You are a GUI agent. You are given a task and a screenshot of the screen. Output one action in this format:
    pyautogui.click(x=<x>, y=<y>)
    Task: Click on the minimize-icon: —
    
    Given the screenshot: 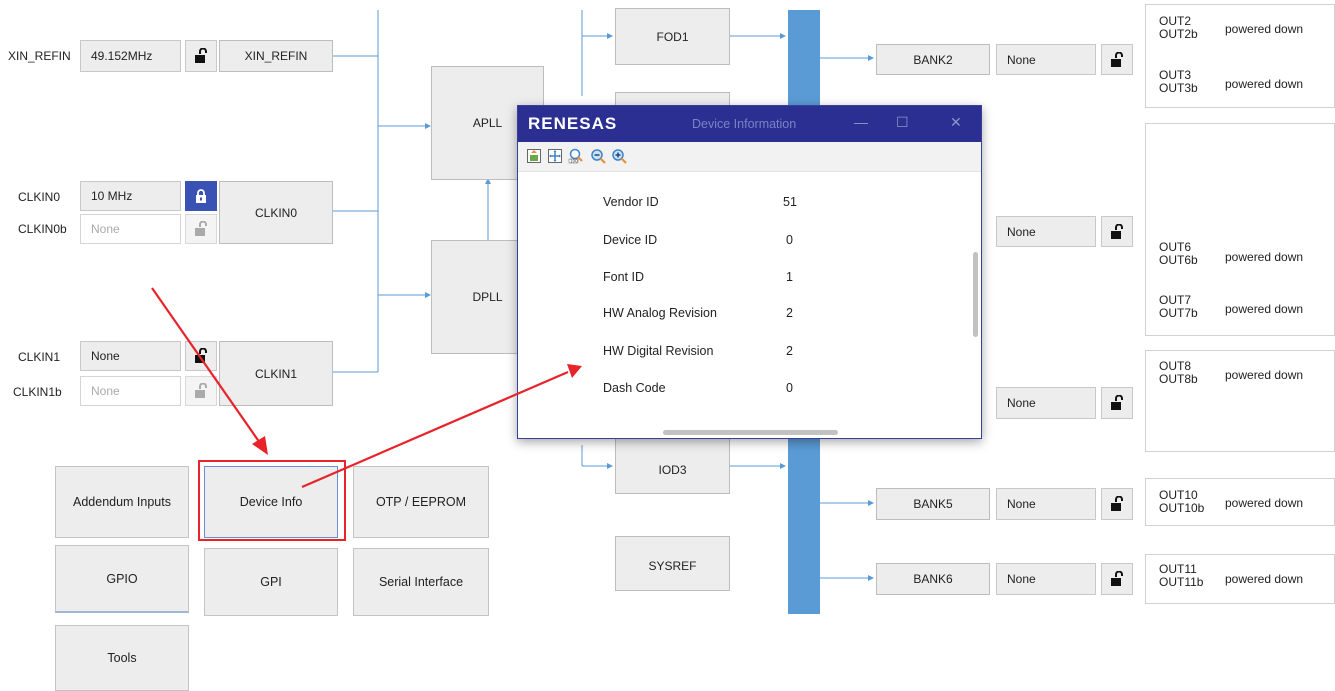 What is the action you would take?
    pyautogui.click(x=861, y=122)
    